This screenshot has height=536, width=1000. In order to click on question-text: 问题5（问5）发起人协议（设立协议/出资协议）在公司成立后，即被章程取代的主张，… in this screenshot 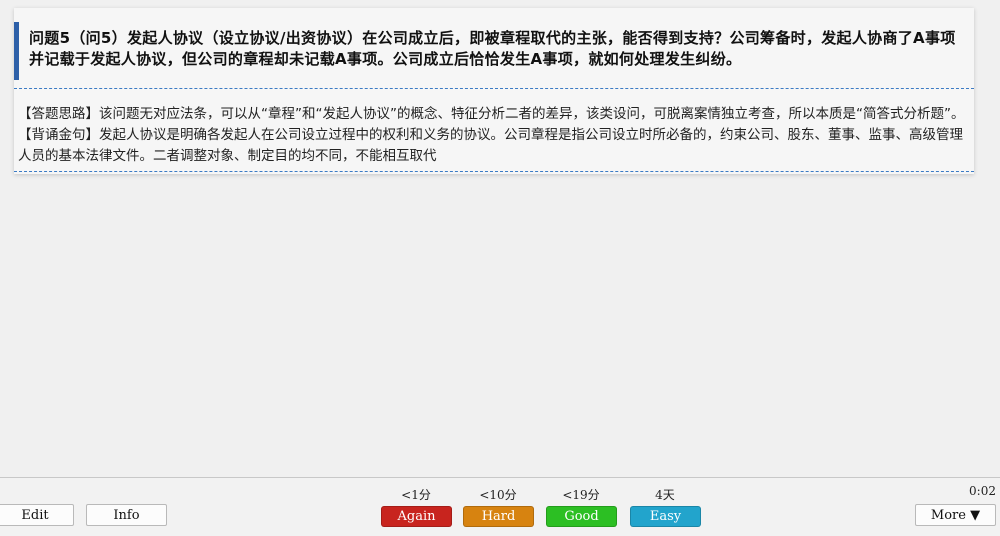, I will do `click(494, 51)`.